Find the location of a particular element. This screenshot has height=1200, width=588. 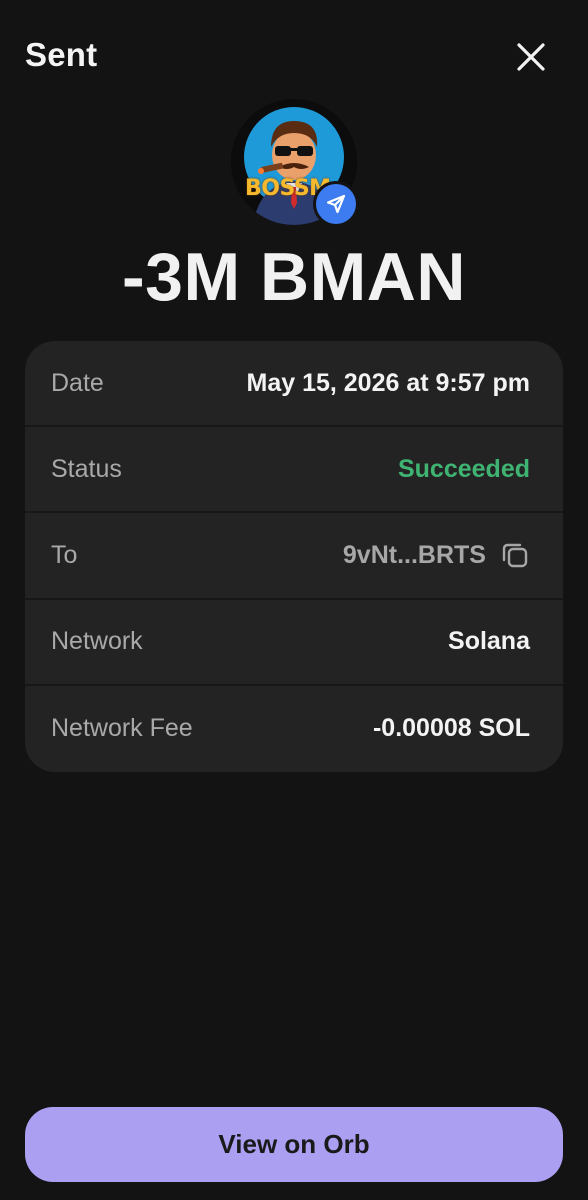

detail-row-date: Date May 15, 2026 at 9:57 pm is located at coordinates (294, 384).